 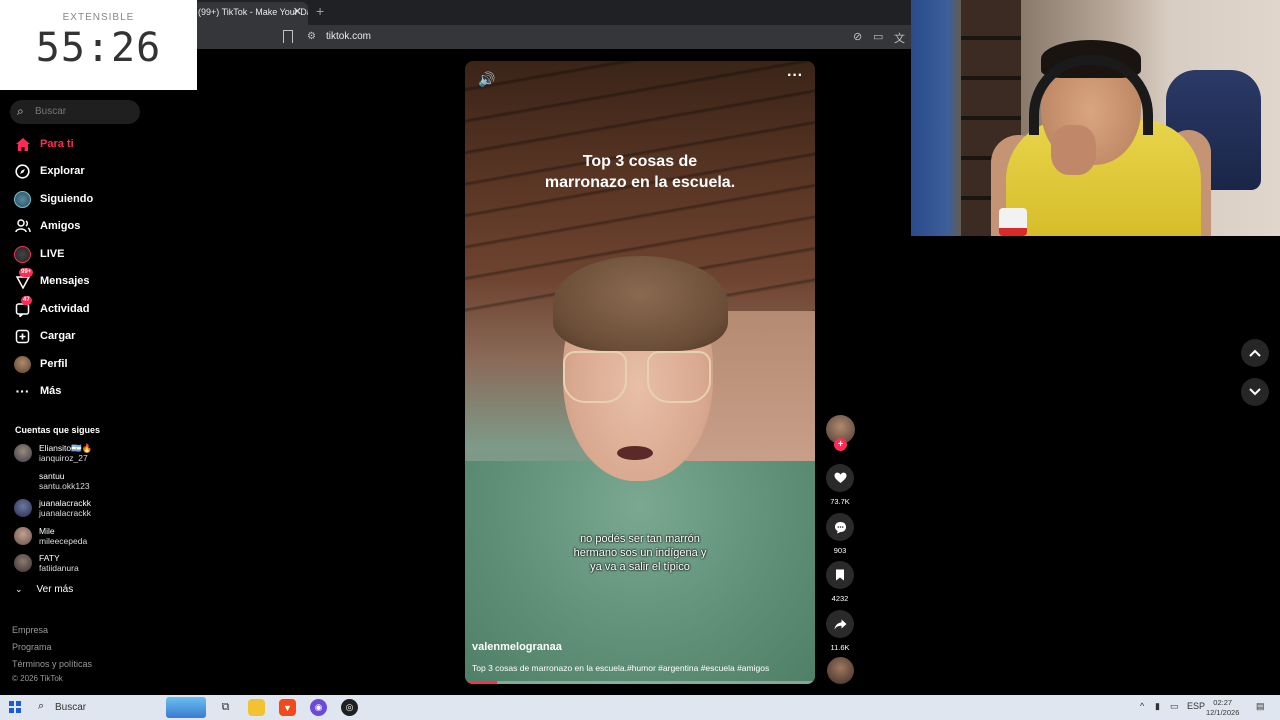 What do you see at coordinates (38, 254) in the screenshot?
I see `nav-item-live: LIVE` at bounding box center [38, 254].